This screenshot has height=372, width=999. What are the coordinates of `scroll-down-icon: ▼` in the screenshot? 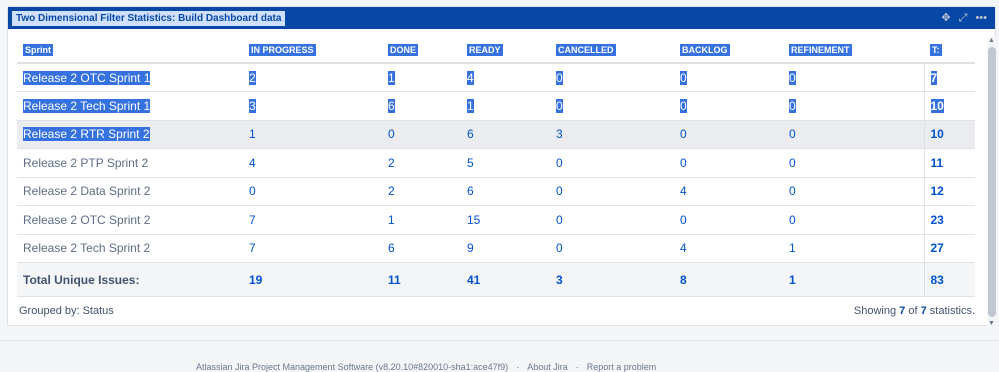 It's located at (991, 323).